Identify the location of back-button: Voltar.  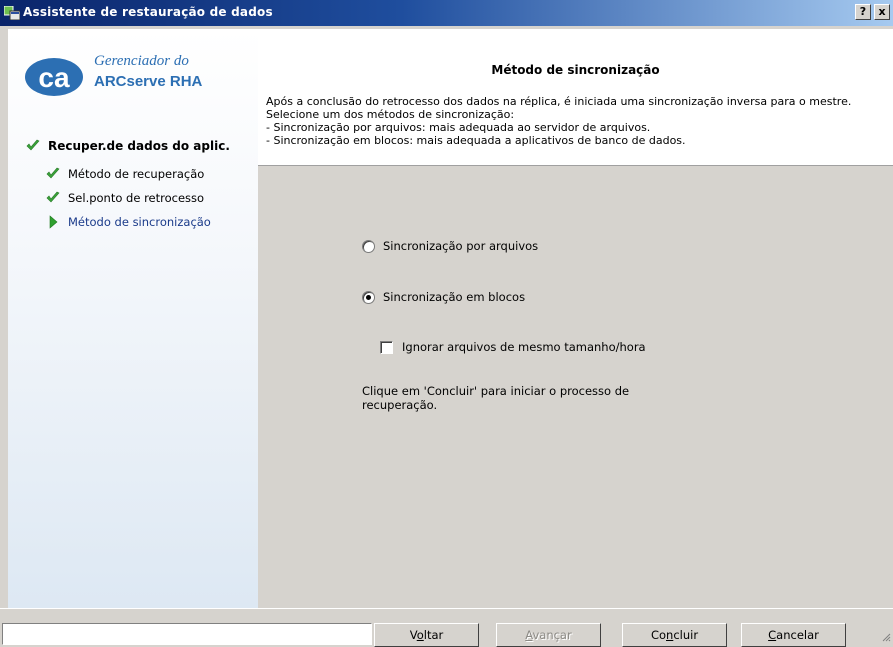
(426, 635).